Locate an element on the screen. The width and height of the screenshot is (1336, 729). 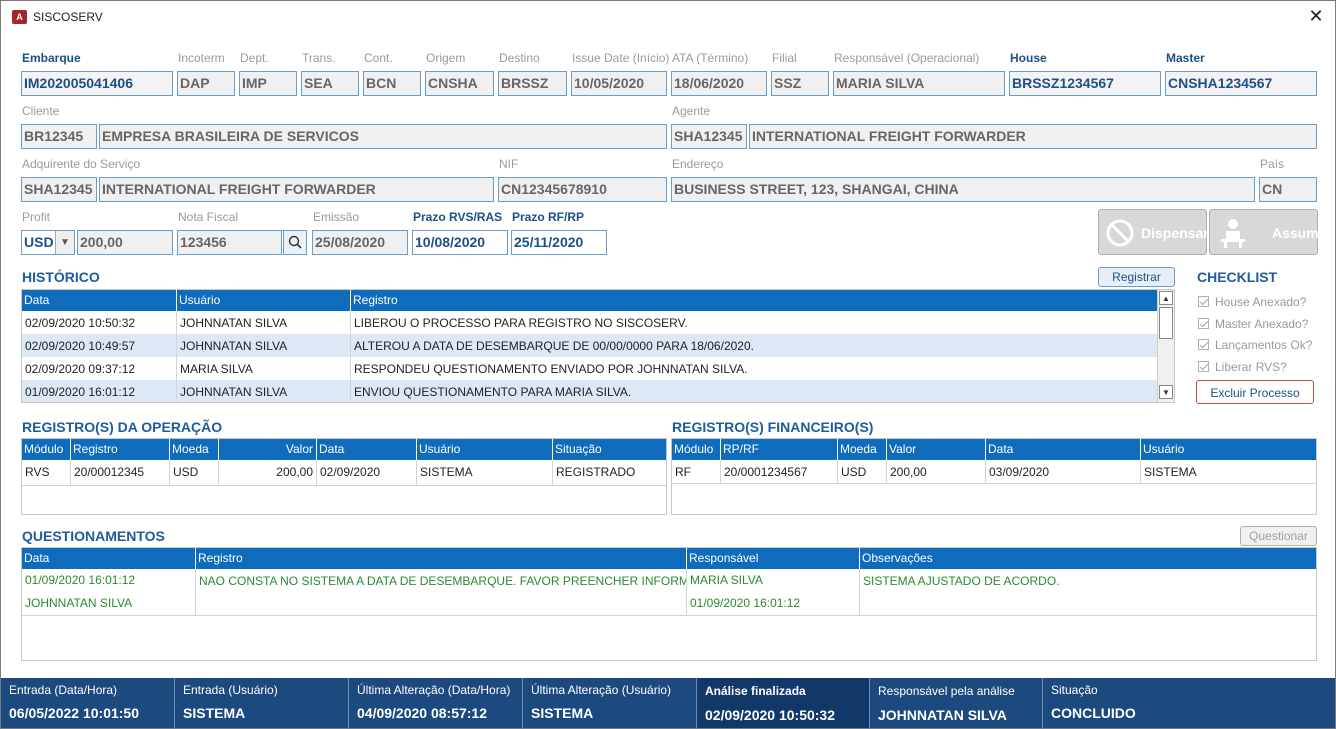
col-responsavel: Responsável is located at coordinates (773, 558).